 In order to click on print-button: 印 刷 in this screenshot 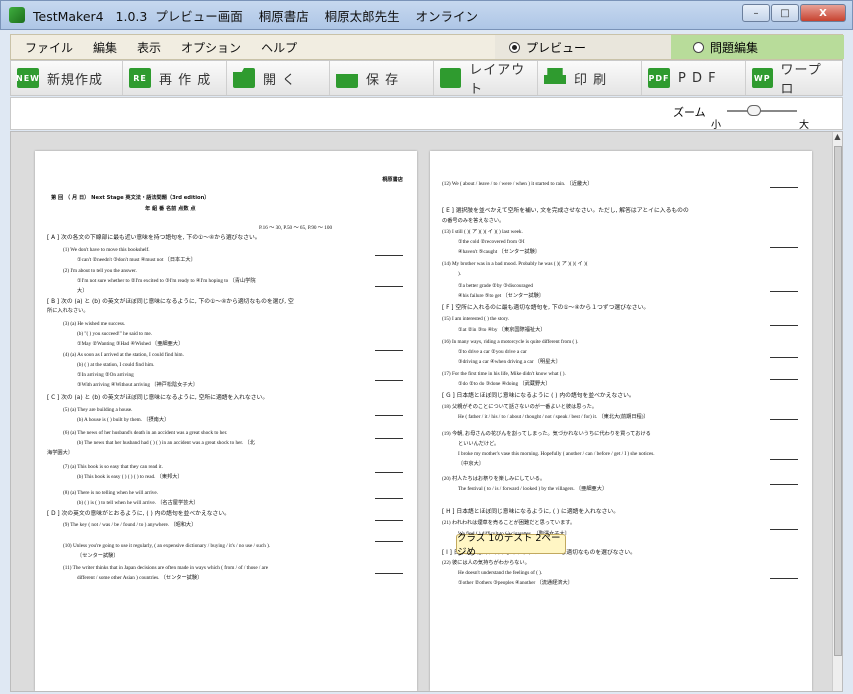, I will do `click(590, 78)`.